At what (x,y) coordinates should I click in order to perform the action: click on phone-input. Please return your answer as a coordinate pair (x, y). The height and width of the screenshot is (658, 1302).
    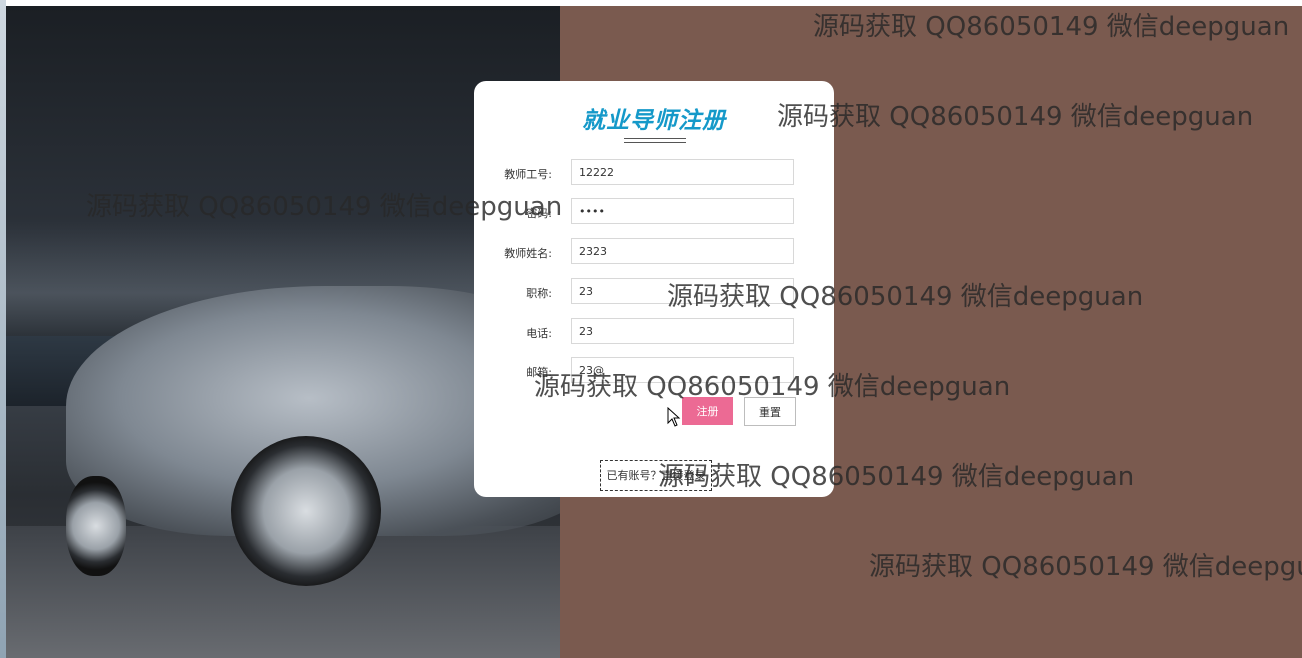
    Looking at the image, I should click on (682, 331).